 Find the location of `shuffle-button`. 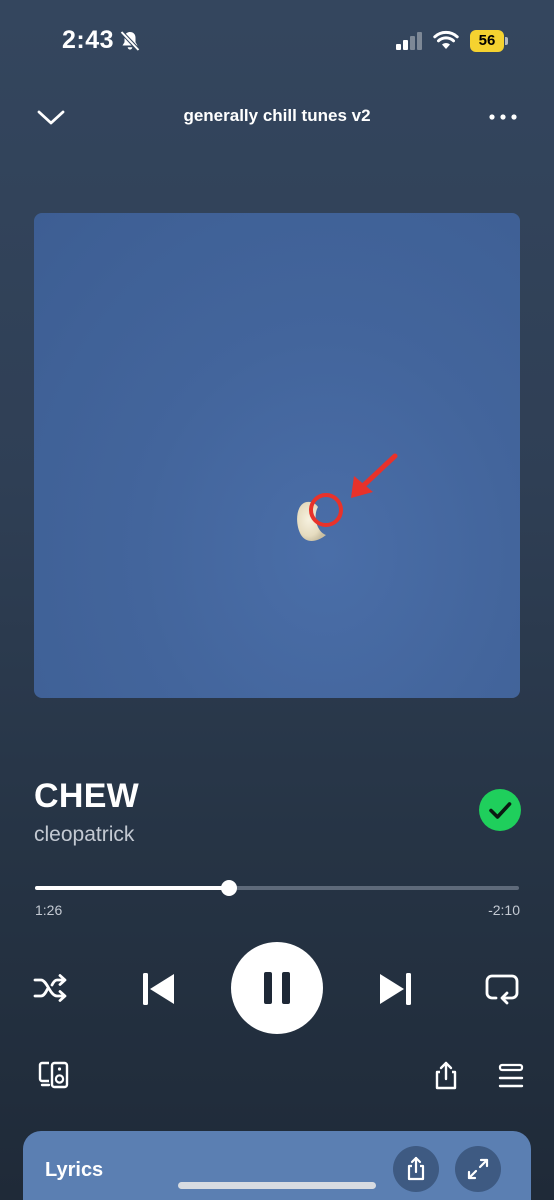

shuffle-button is located at coordinates (51, 988).